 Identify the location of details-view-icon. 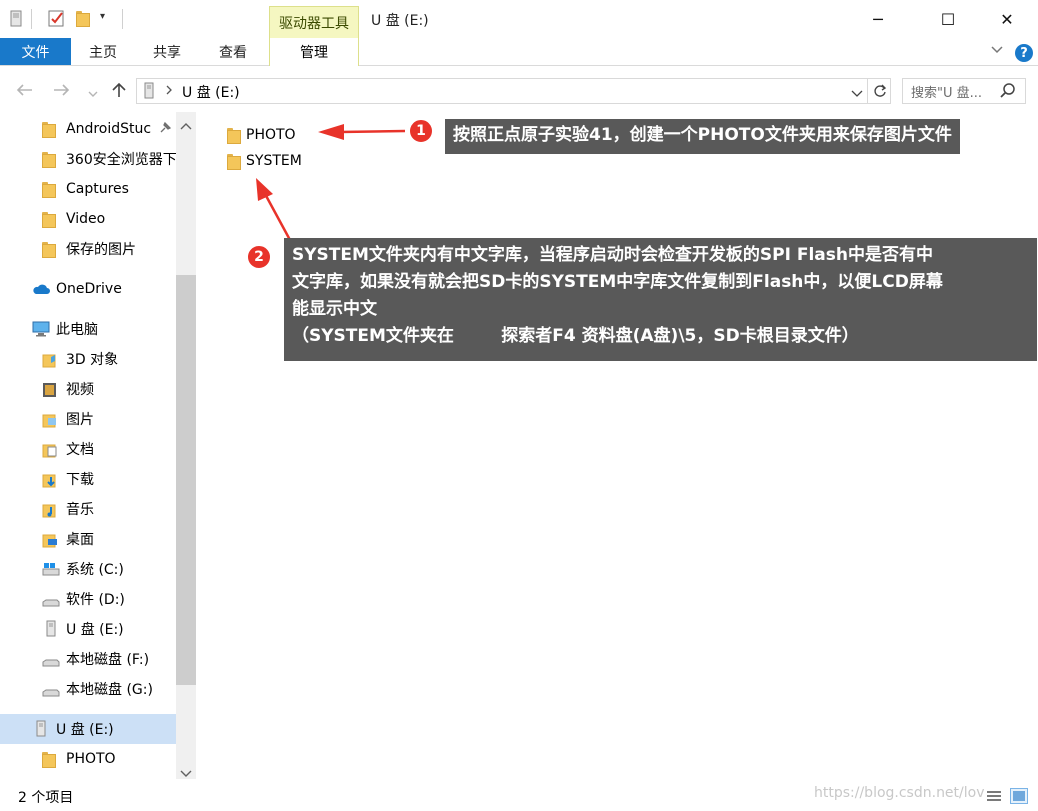
(994, 798).